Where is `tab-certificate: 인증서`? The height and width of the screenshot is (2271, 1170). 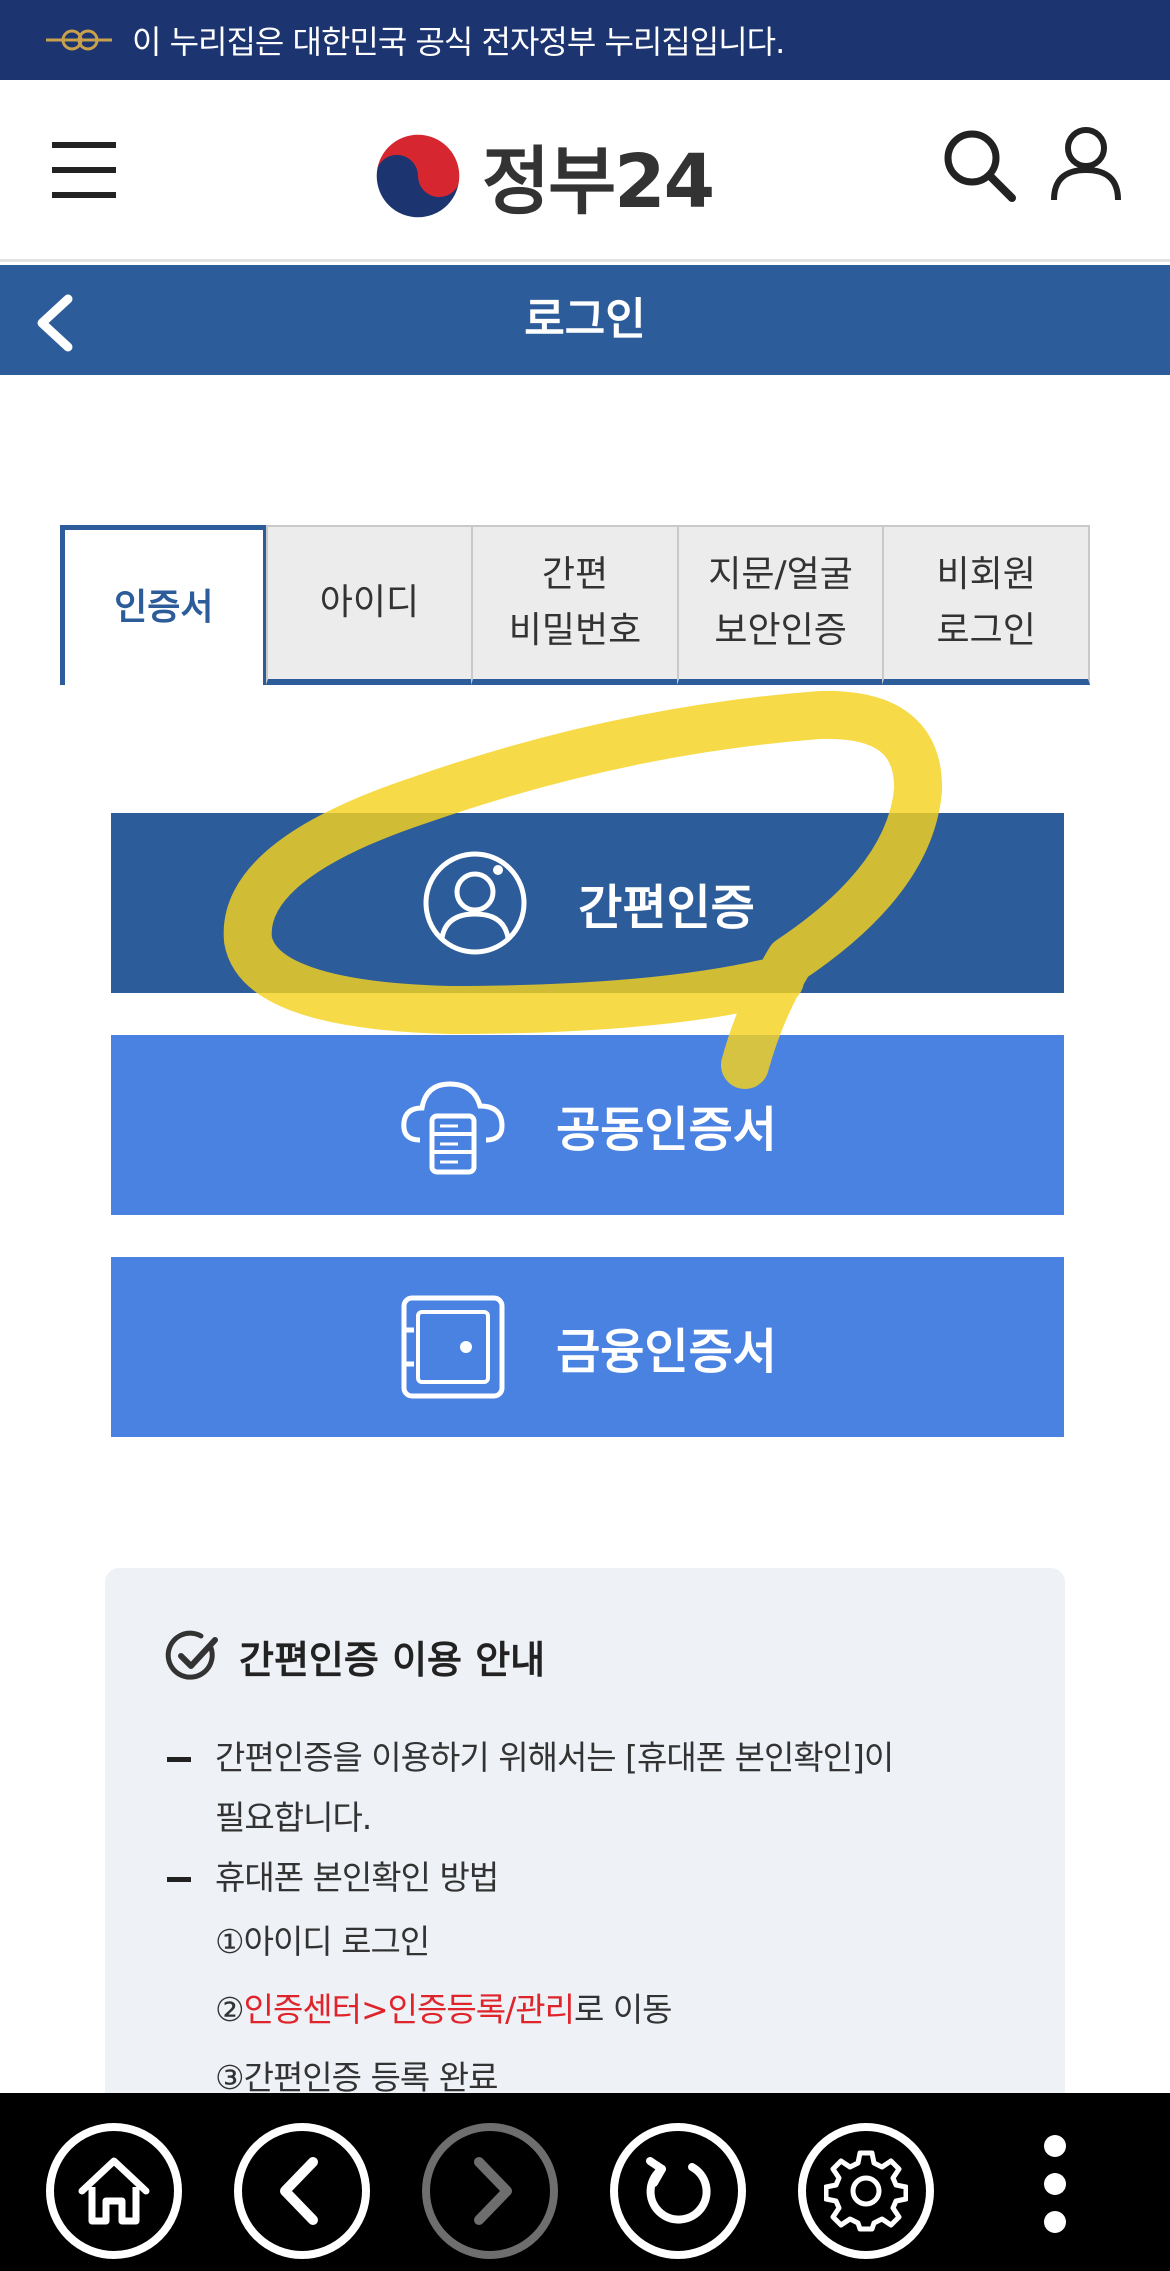 tab-certificate: 인증서 is located at coordinates (164, 605).